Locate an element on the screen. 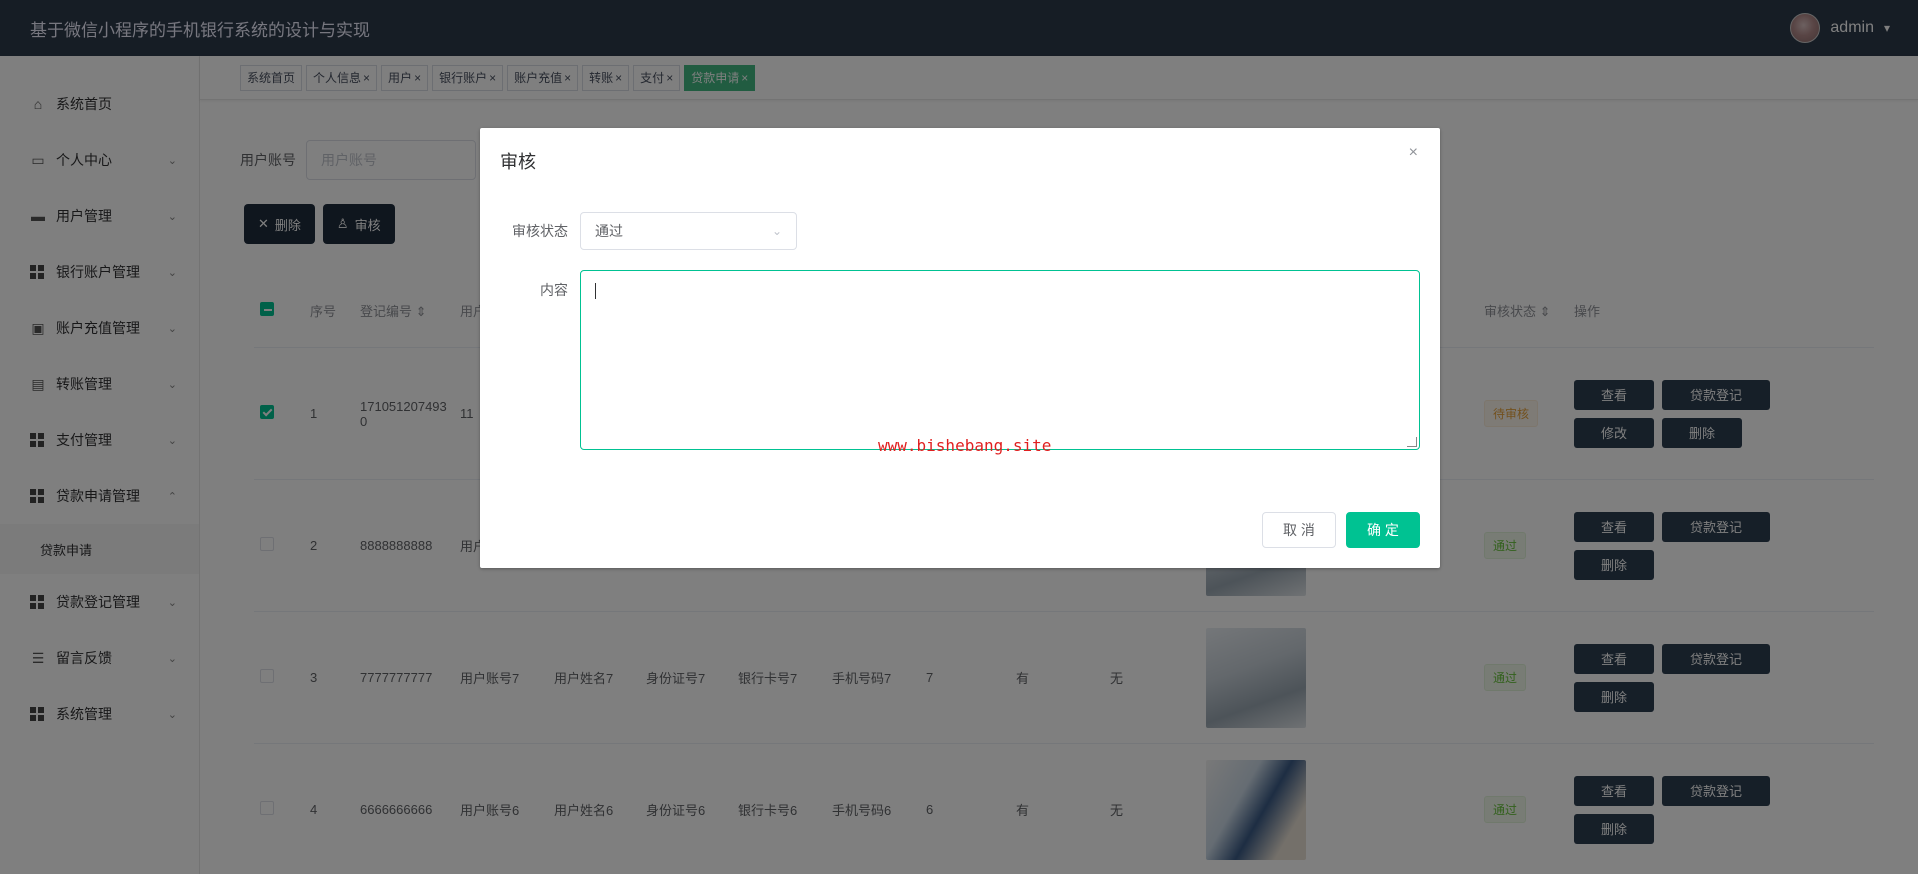 Image resolution: width=1918 pixels, height=874 pixels. chevron-down-icon: ⌄ is located at coordinates (776, 231).